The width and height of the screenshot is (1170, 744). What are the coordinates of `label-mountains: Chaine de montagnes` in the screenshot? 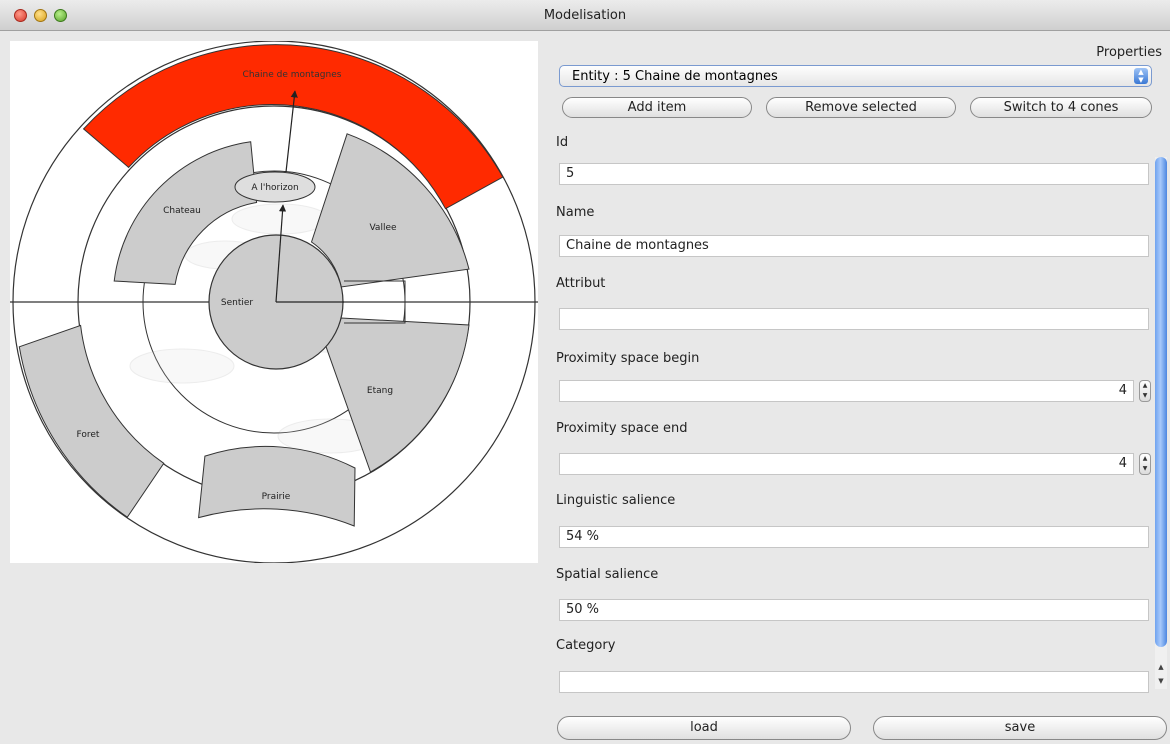 It's located at (292, 75).